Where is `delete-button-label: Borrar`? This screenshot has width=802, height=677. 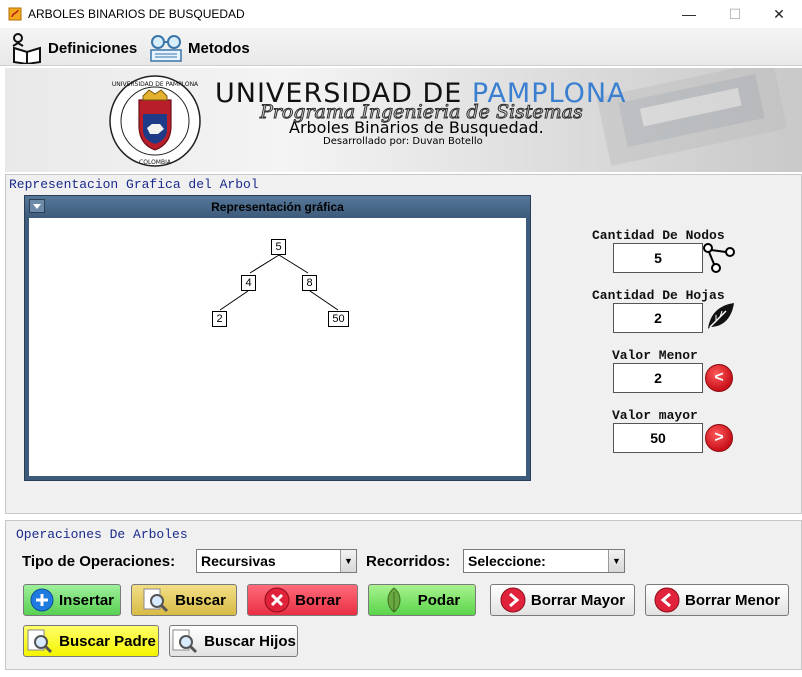
delete-button-label: Borrar is located at coordinates (318, 600).